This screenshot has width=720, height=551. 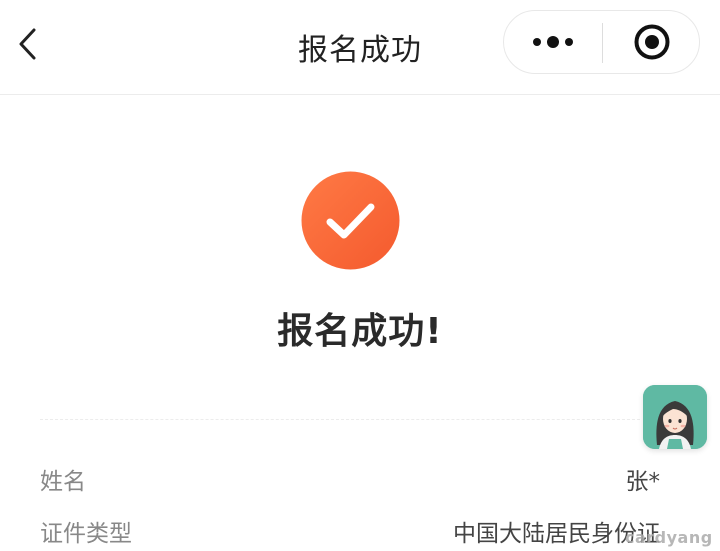 I want to click on close-button, so click(x=652, y=42).